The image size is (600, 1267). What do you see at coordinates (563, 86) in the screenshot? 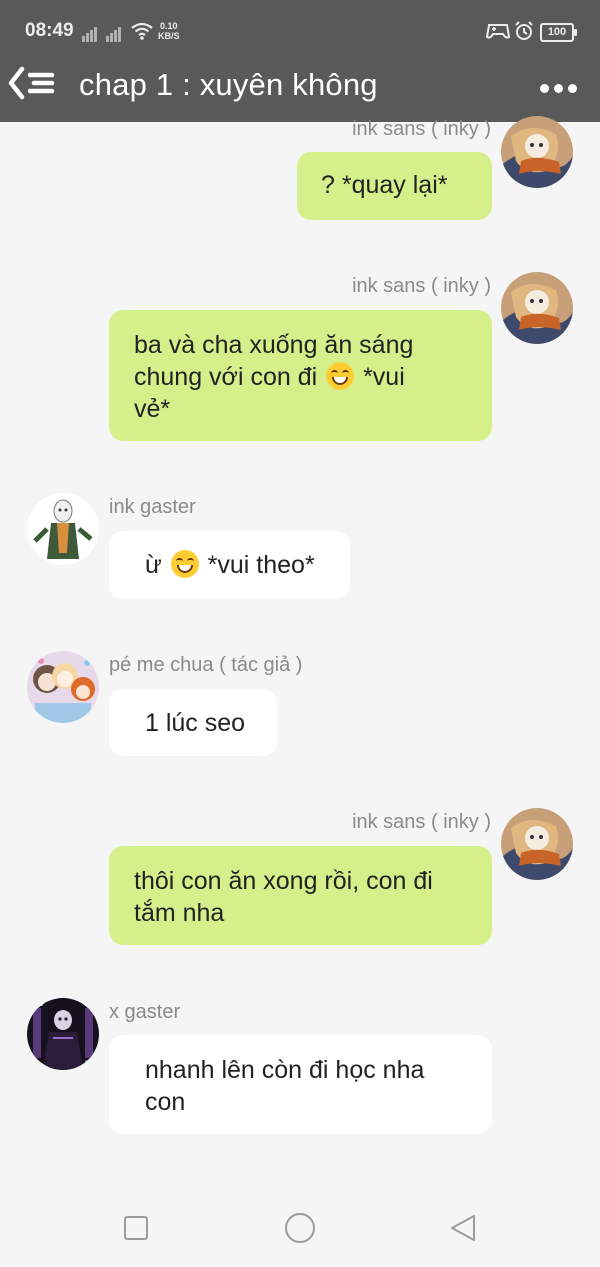
I see `more-options-icon` at bounding box center [563, 86].